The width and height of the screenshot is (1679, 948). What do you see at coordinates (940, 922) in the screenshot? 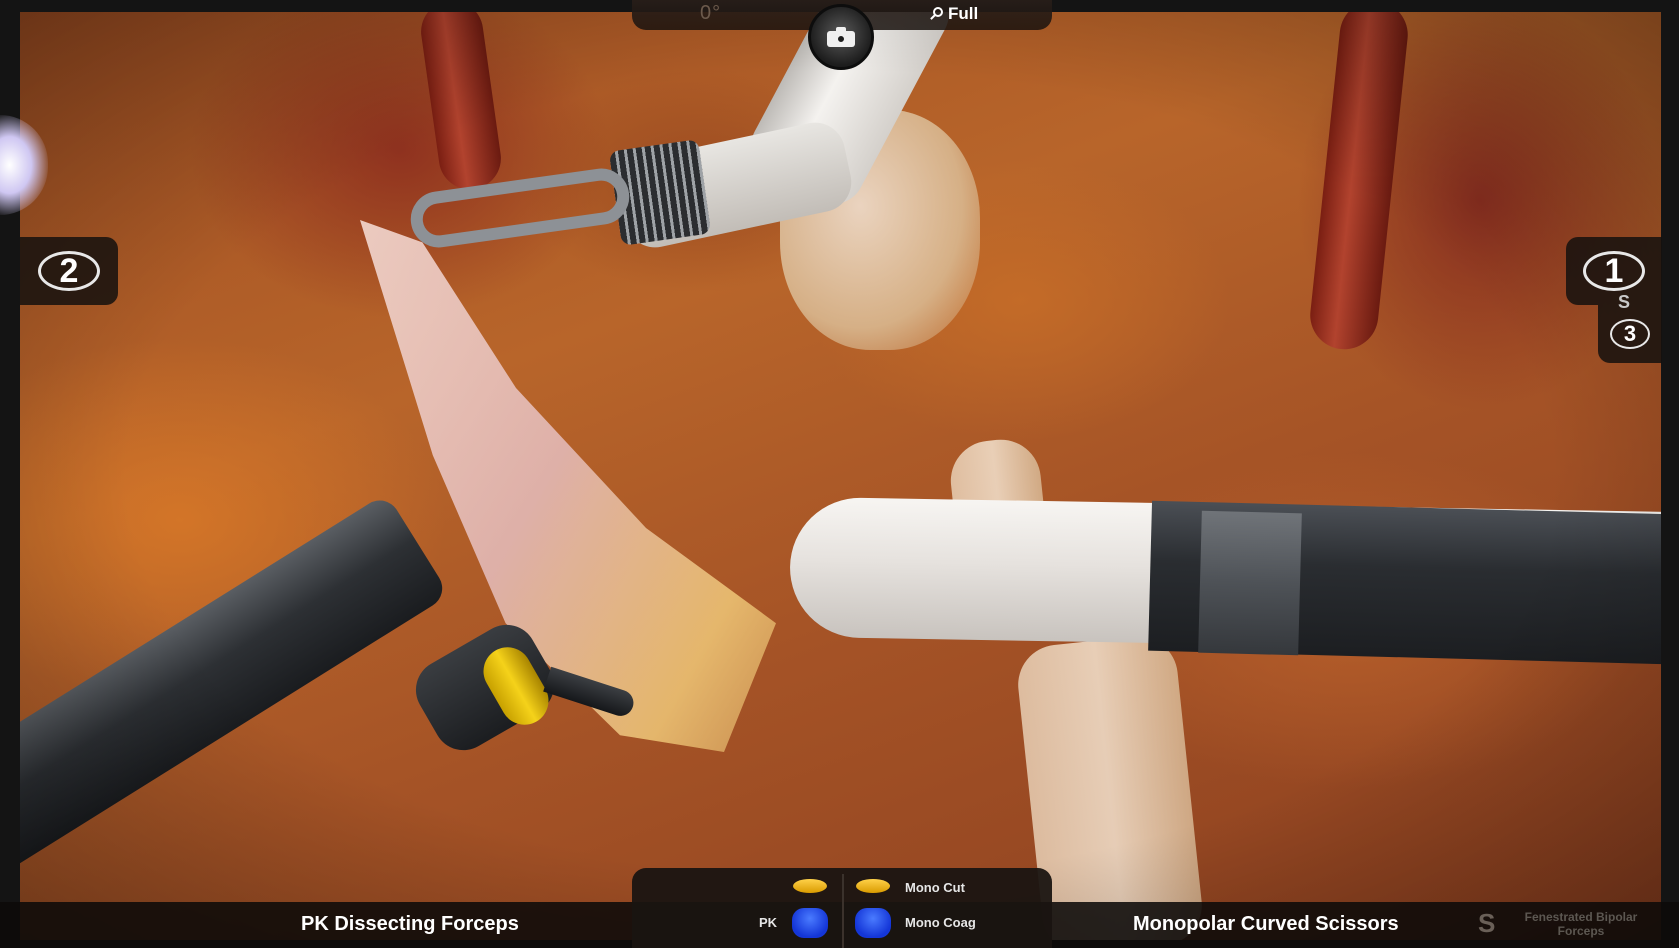
I see `mono-coag-label: Mono Coag` at bounding box center [940, 922].